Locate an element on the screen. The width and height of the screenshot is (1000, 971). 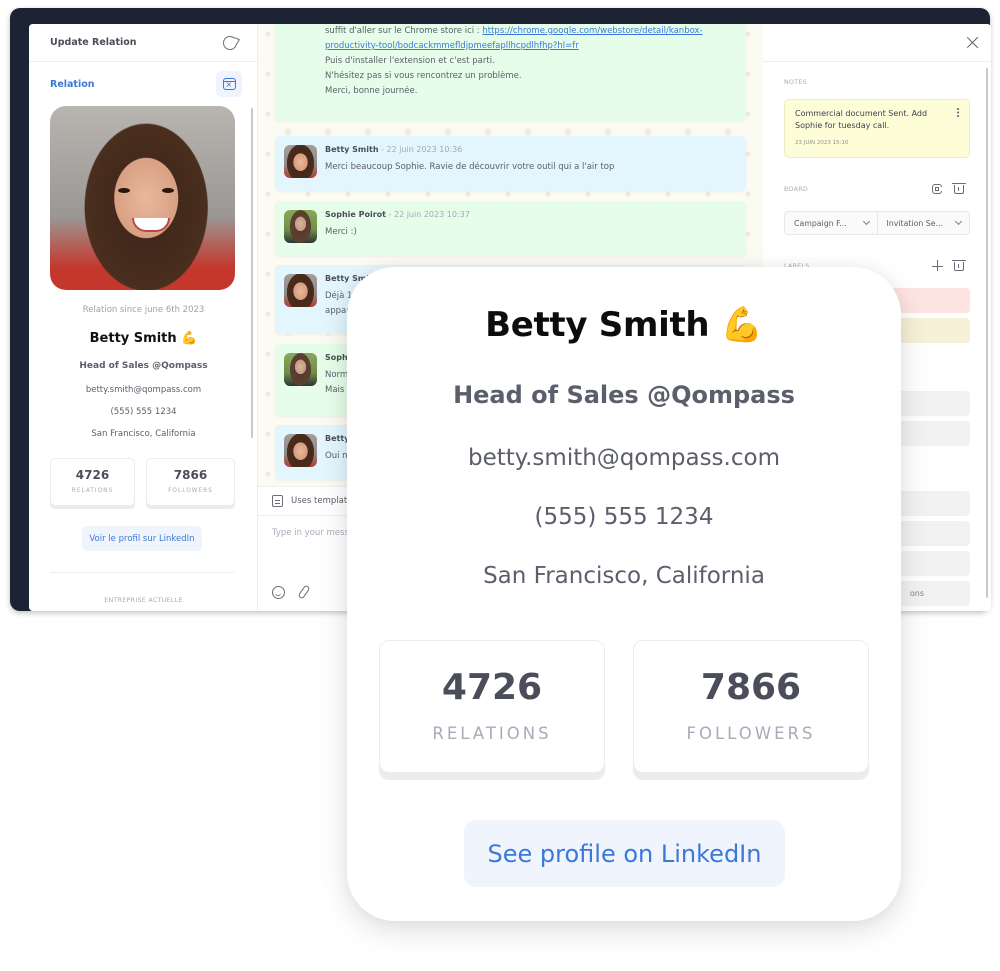
card-followers-count: 7866 is located at coordinates (751, 687).